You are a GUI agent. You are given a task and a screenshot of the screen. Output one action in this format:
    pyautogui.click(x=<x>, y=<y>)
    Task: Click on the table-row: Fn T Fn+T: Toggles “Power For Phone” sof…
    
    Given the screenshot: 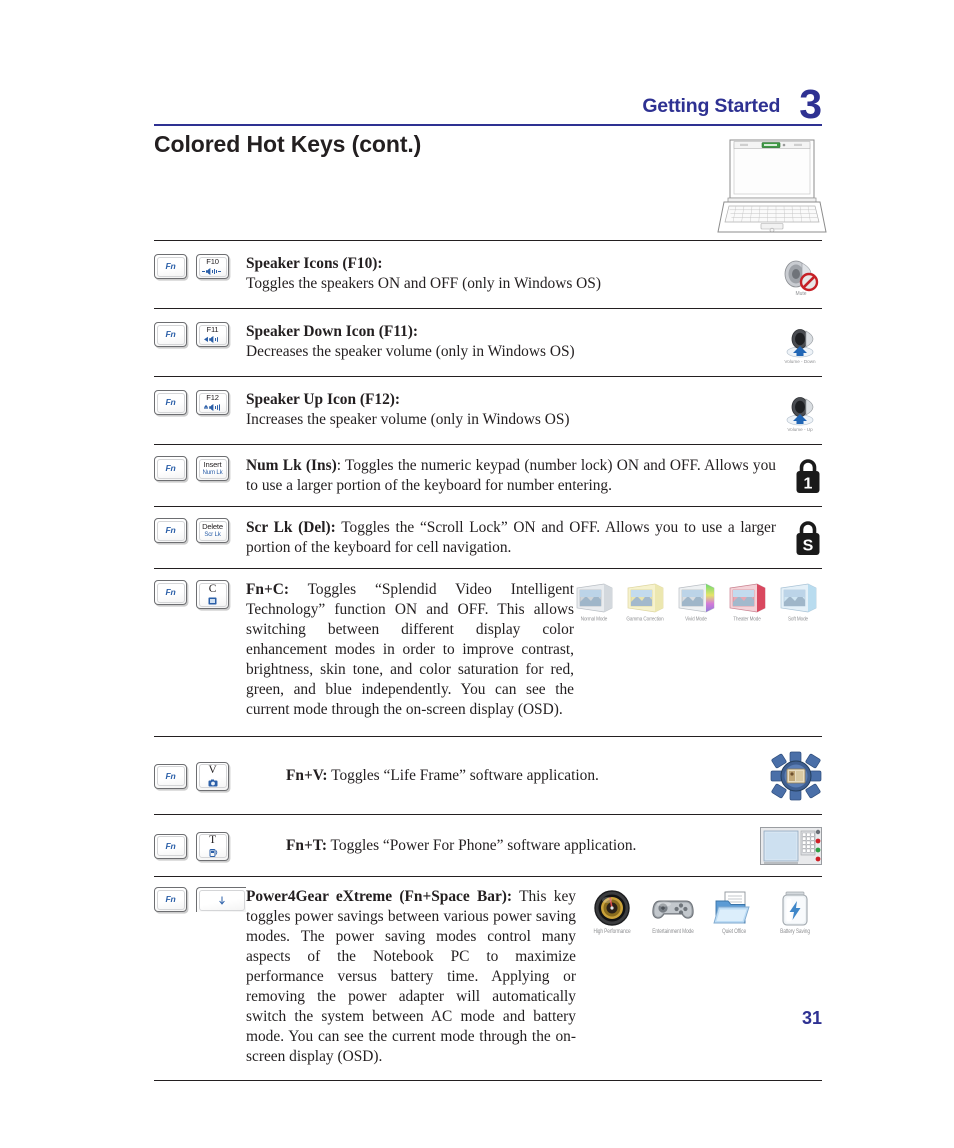 What is the action you would take?
    pyautogui.click(x=488, y=846)
    